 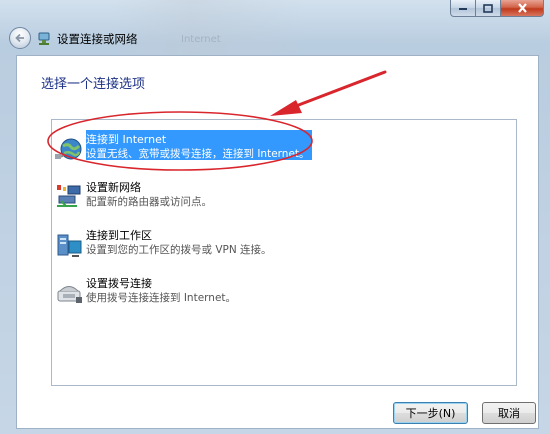 I want to click on maximize-icon, so click(x=488, y=8).